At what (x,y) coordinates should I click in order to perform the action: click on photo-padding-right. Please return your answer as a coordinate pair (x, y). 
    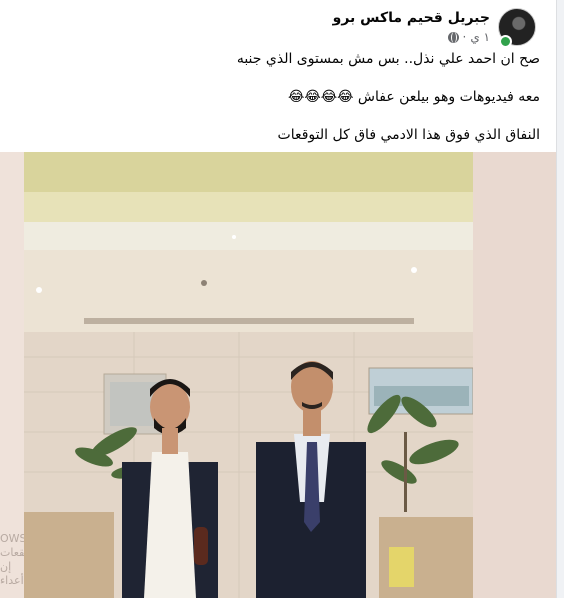
    Looking at the image, I should click on (514, 375).